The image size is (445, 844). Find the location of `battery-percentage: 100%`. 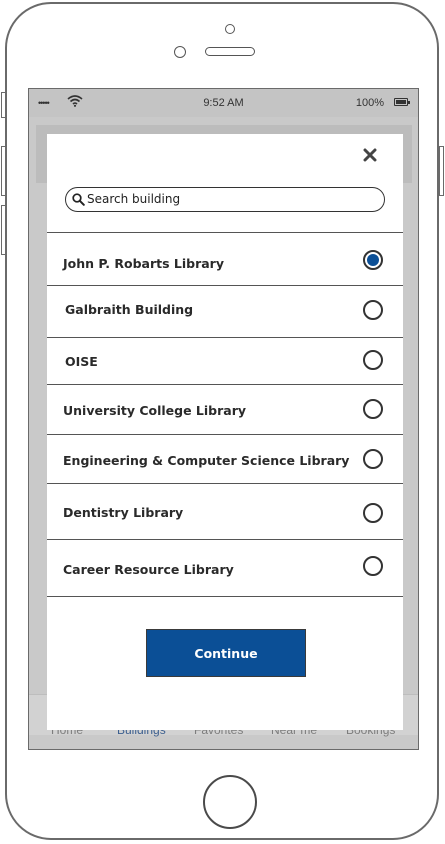

battery-percentage: 100% is located at coordinates (369, 103).